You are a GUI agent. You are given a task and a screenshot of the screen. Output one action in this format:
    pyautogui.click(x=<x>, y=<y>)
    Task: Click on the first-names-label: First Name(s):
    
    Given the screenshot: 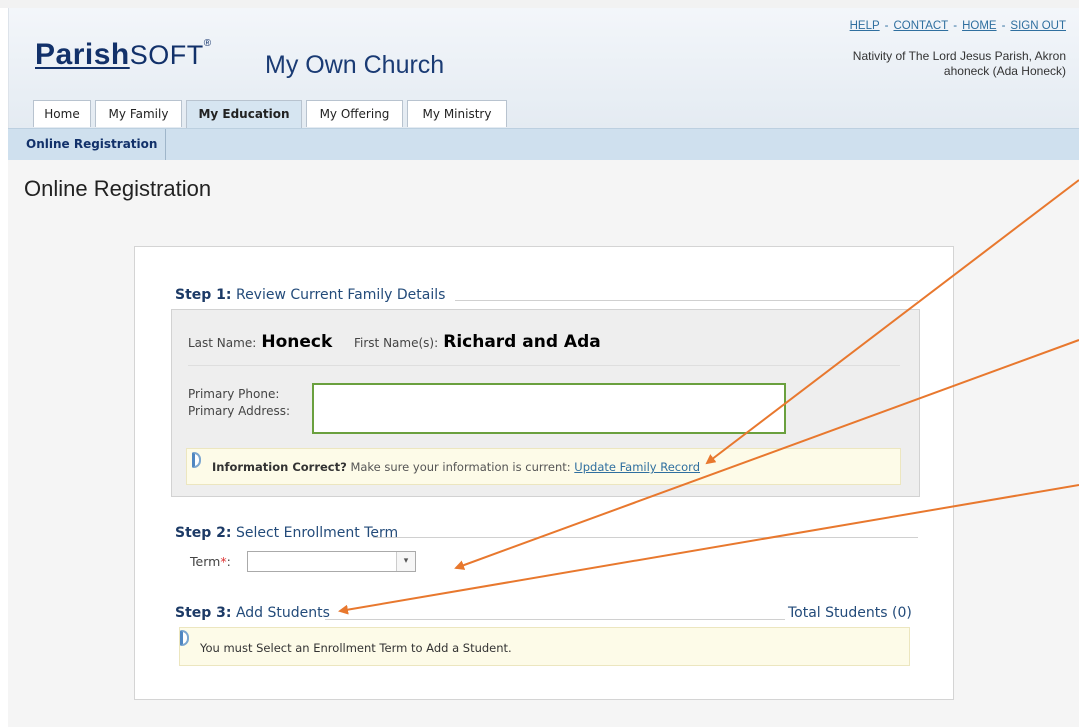 What is the action you would take?
    pyautogui.click(x=396, y=343)
    